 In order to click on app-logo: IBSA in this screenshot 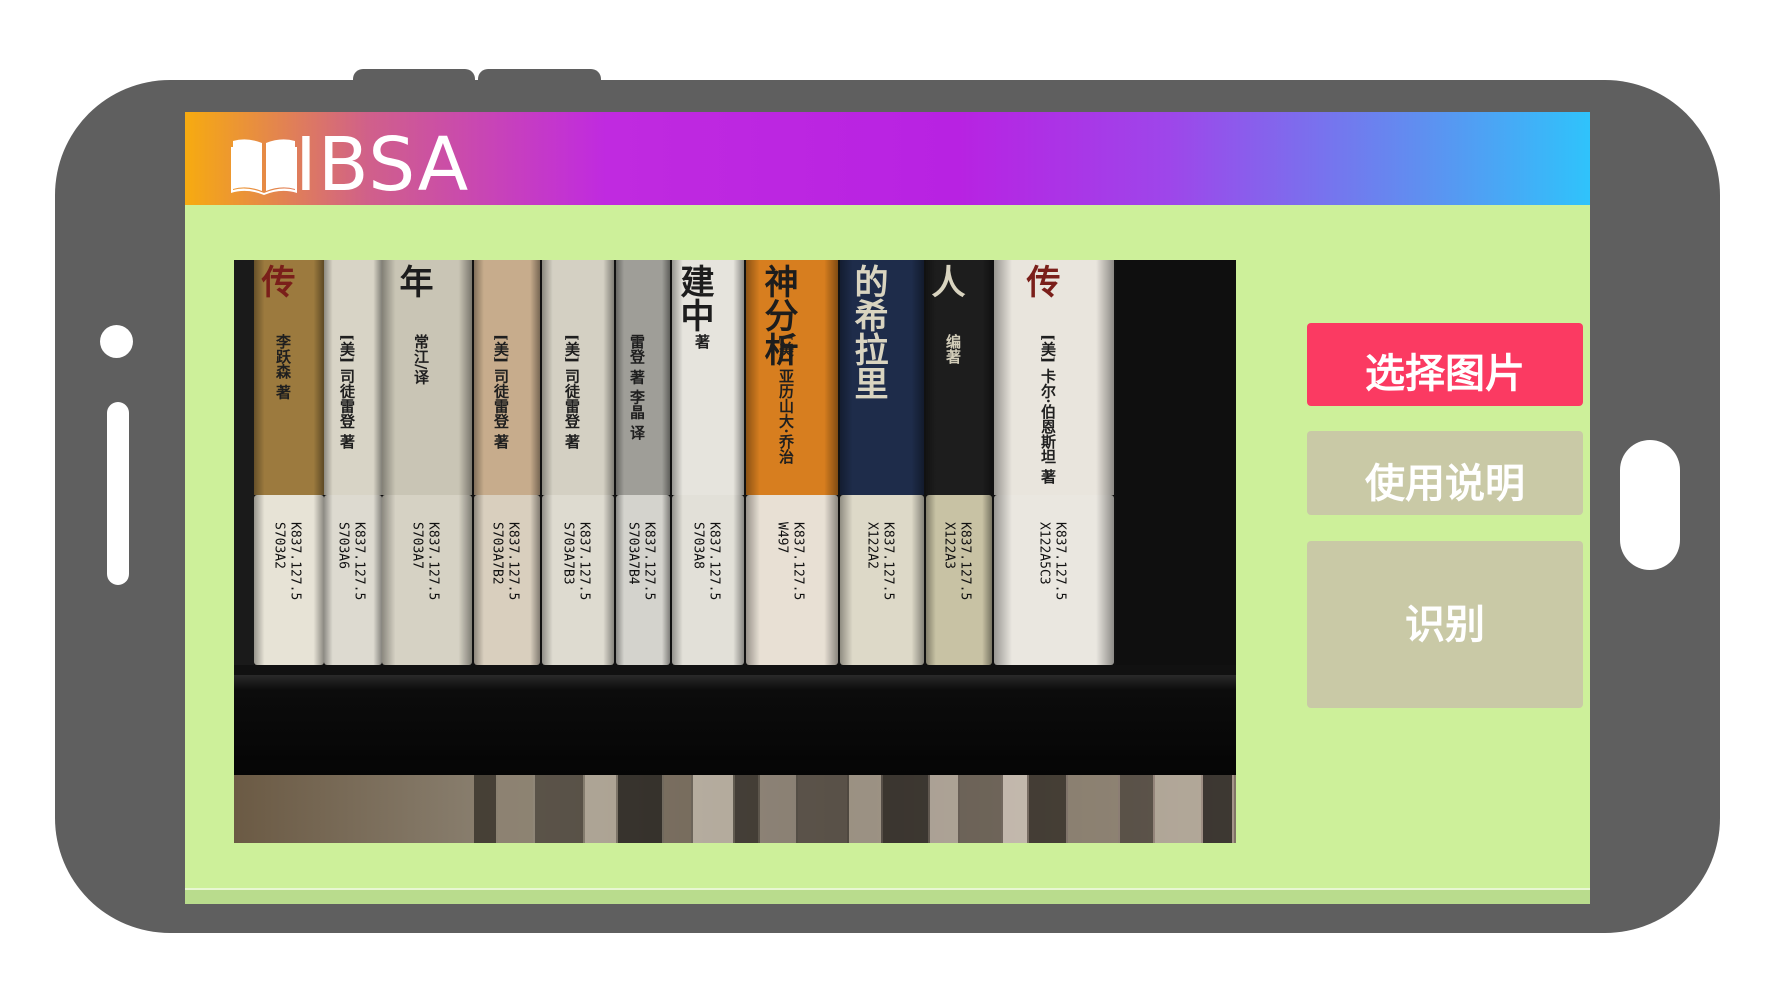, I will do `click(350, 165)`.